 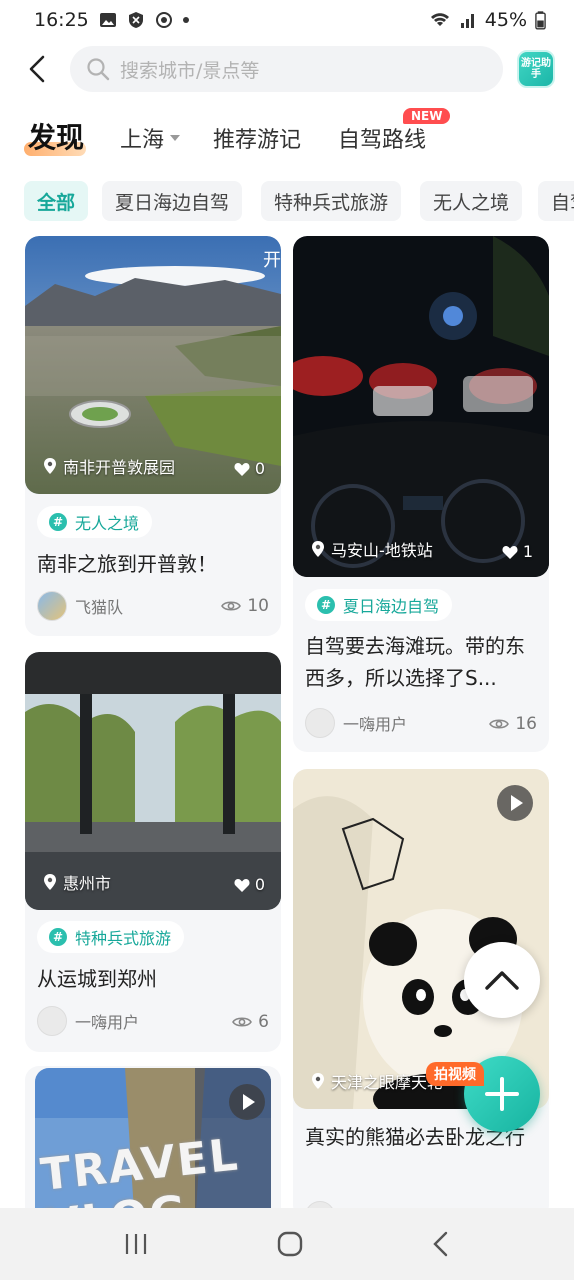 I want to click on views-number: 10, so click(x=258, y=606).